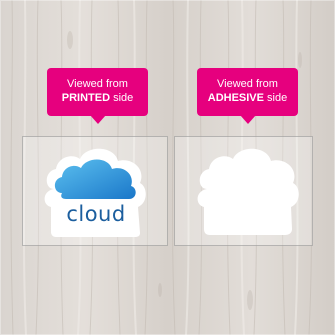 The height and width of the screenshot is (335, 335). What do you see at coordinates (235, 98) in the screenshot?
I see `callout-emphasis: ADHESIVE` at bounding box center [235, 98].